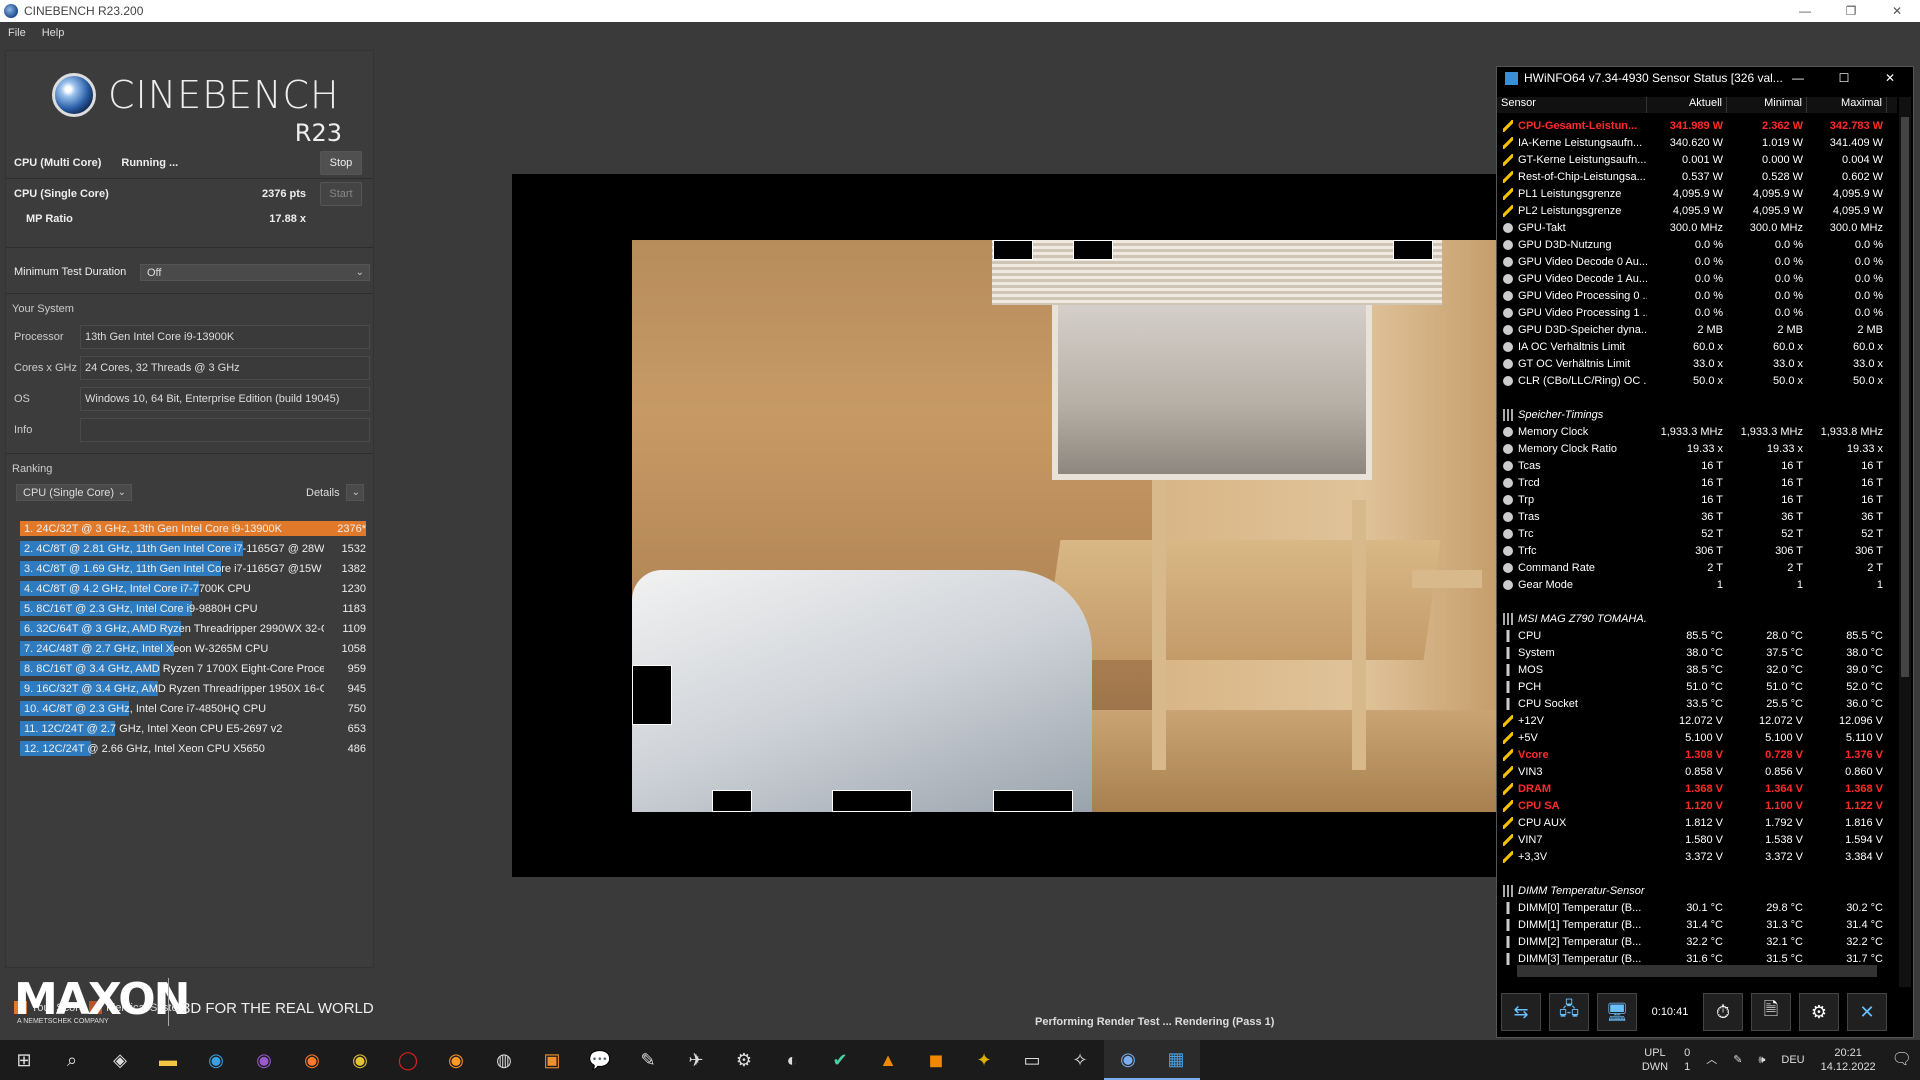  I want to click on app-icon: ◉, so click(264, 1060).